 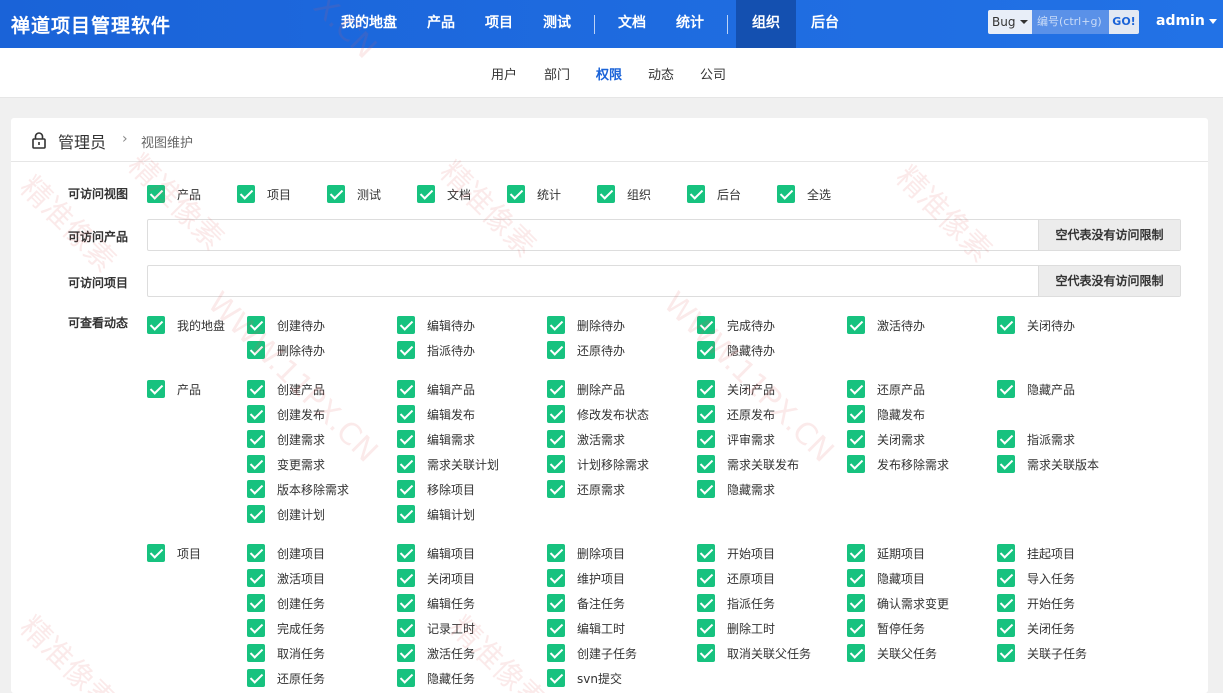 What do you see at coordinates (624, 194) in the screenshot?
I see `view-checkbox: 组织` at bounding box center [624, 194].